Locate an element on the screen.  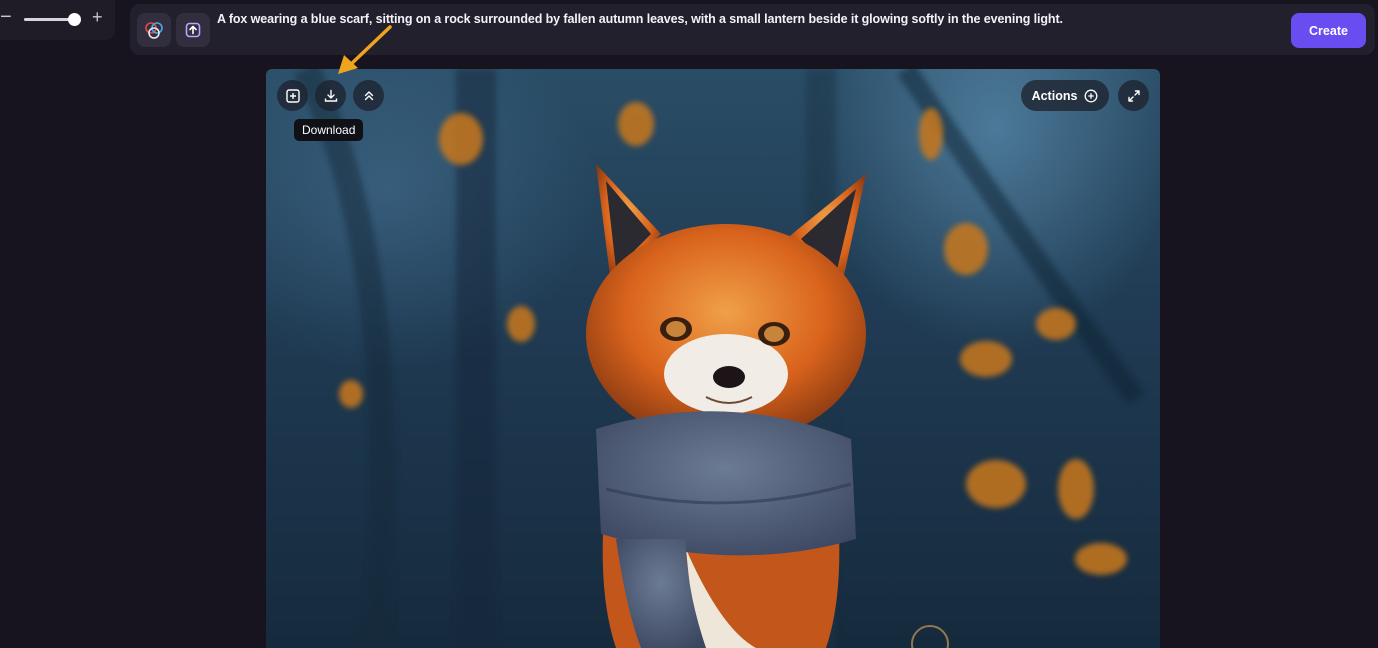
collapse-button is located at coordinates (368, 95).